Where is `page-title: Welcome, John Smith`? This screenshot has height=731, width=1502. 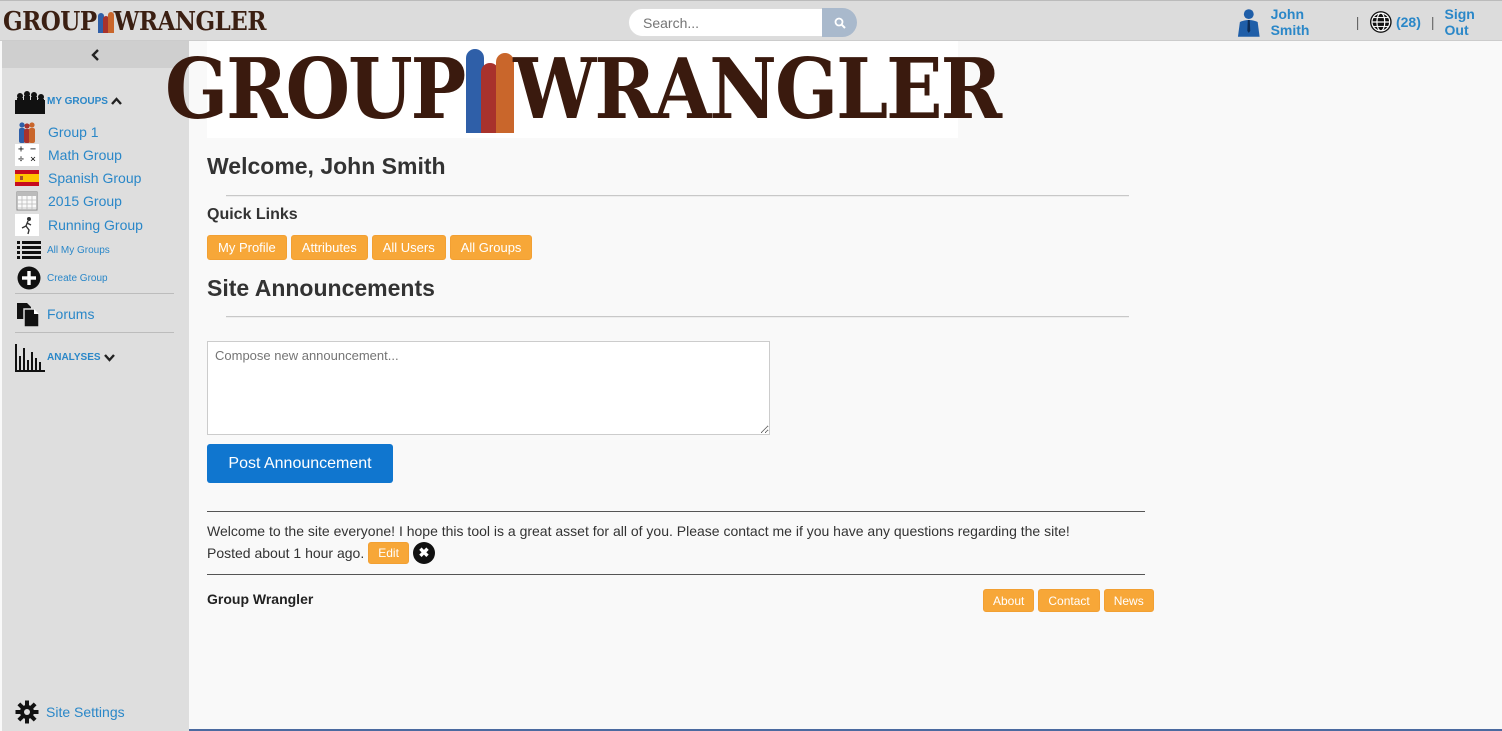
page-title: Welcome, John Smith is located at coordinates (326, 166).